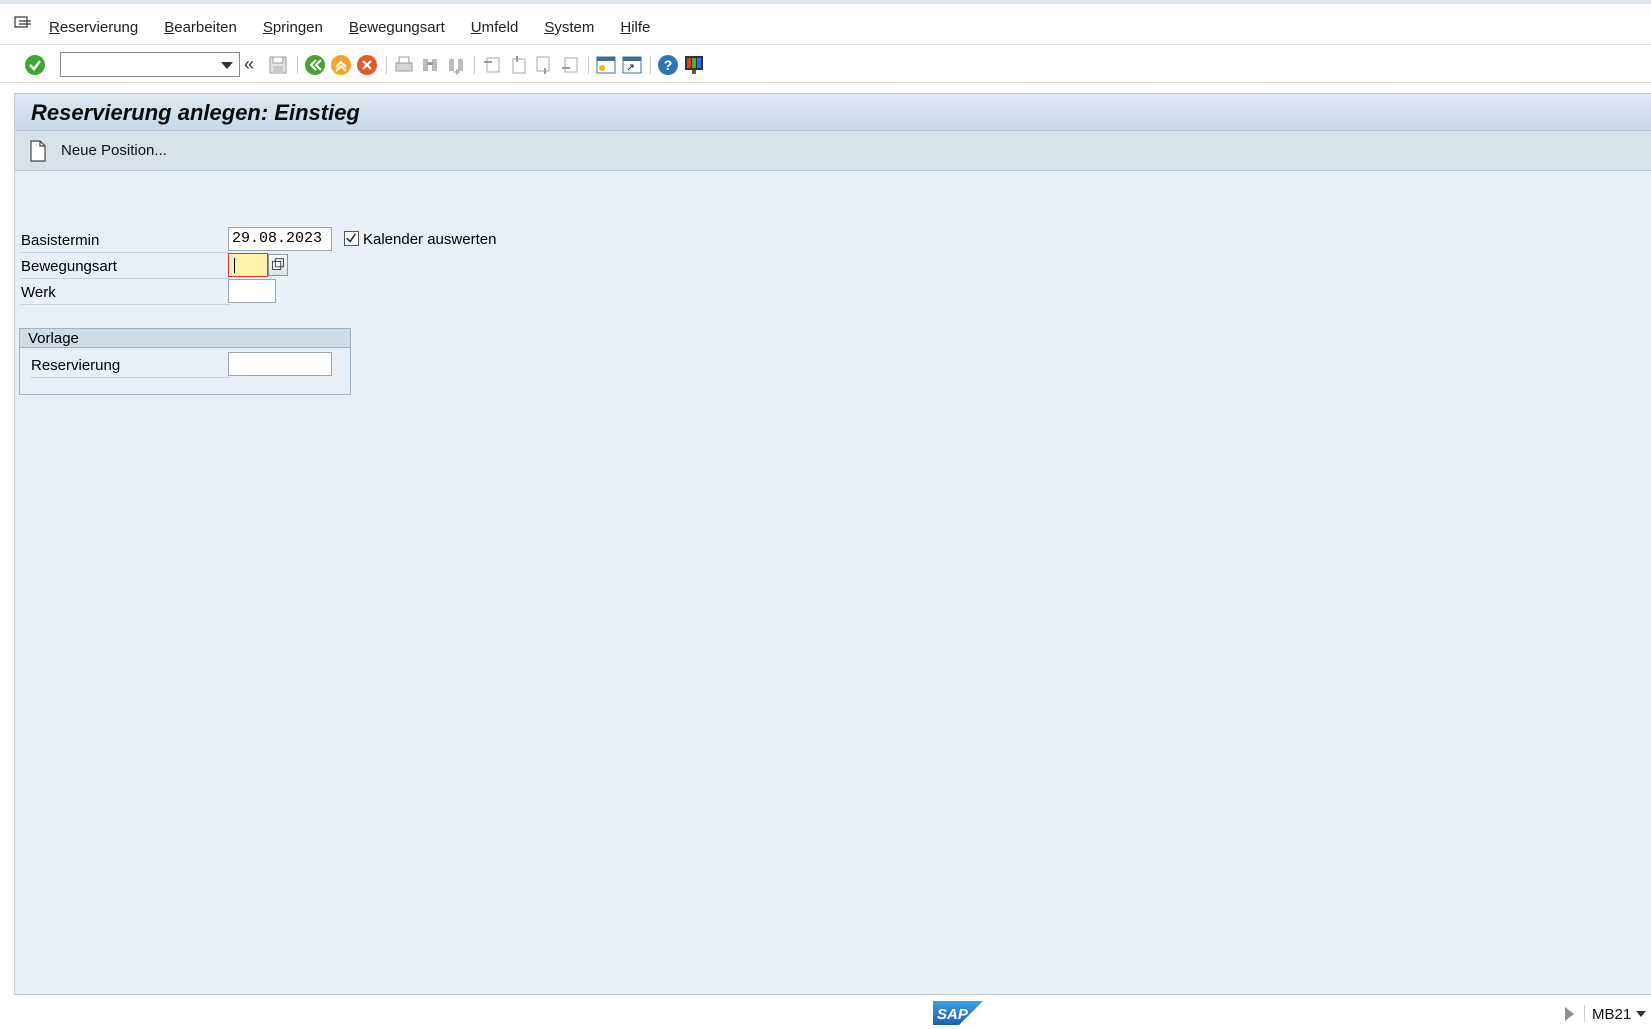  I want to click on command-input, so click(136, 64).